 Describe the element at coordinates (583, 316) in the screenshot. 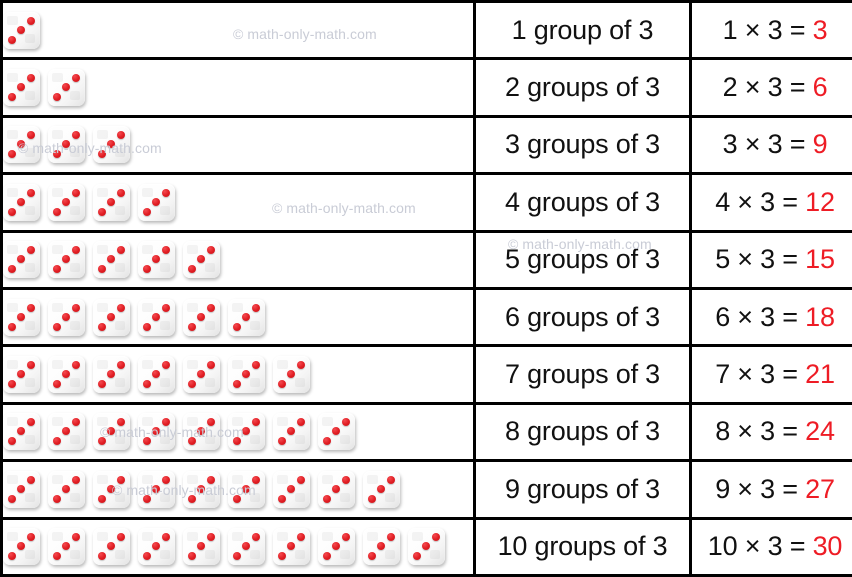

I see `groups-description-cell: 6 groups of 3` at that location.